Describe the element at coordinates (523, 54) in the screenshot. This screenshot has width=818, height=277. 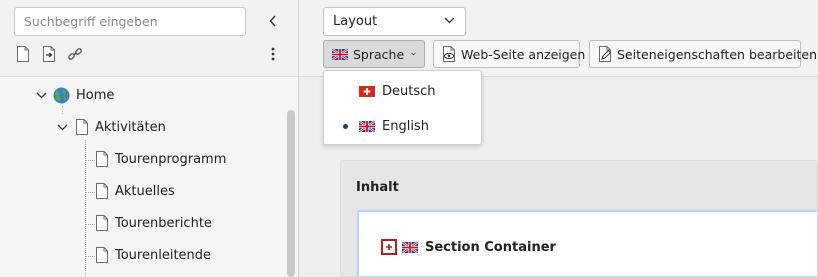
I see `view-webpage-label: Web-Seite anzeigen` at that location.